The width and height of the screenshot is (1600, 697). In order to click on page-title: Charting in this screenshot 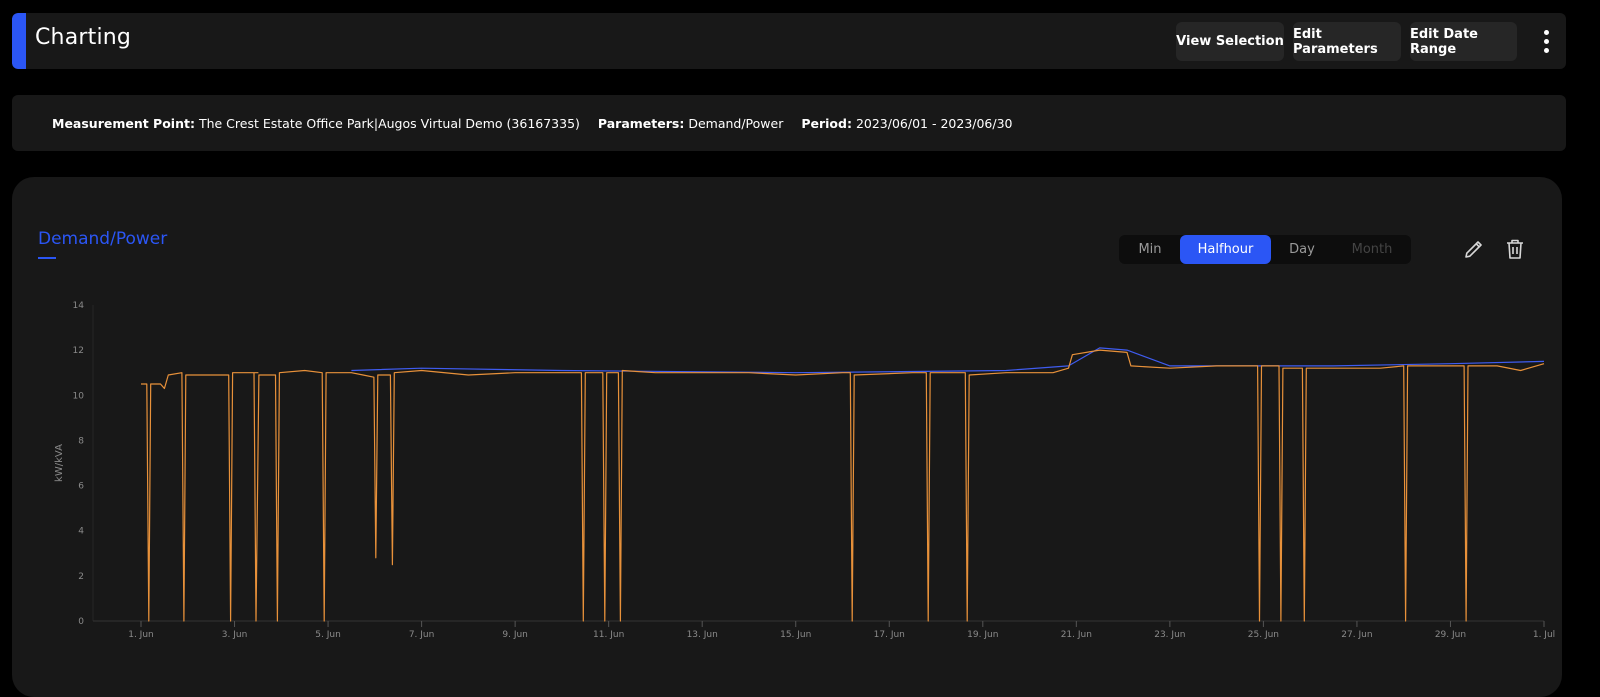, I will do `click(83, 37)`.